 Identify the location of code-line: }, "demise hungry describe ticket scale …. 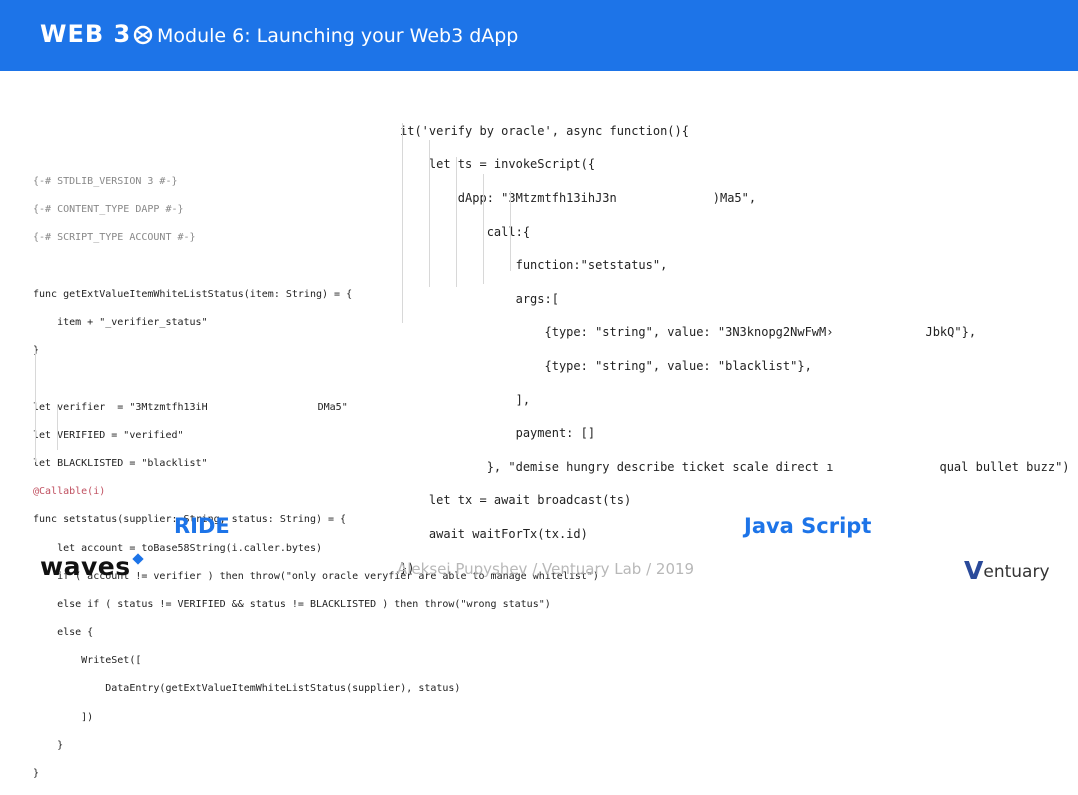
(735, 467).